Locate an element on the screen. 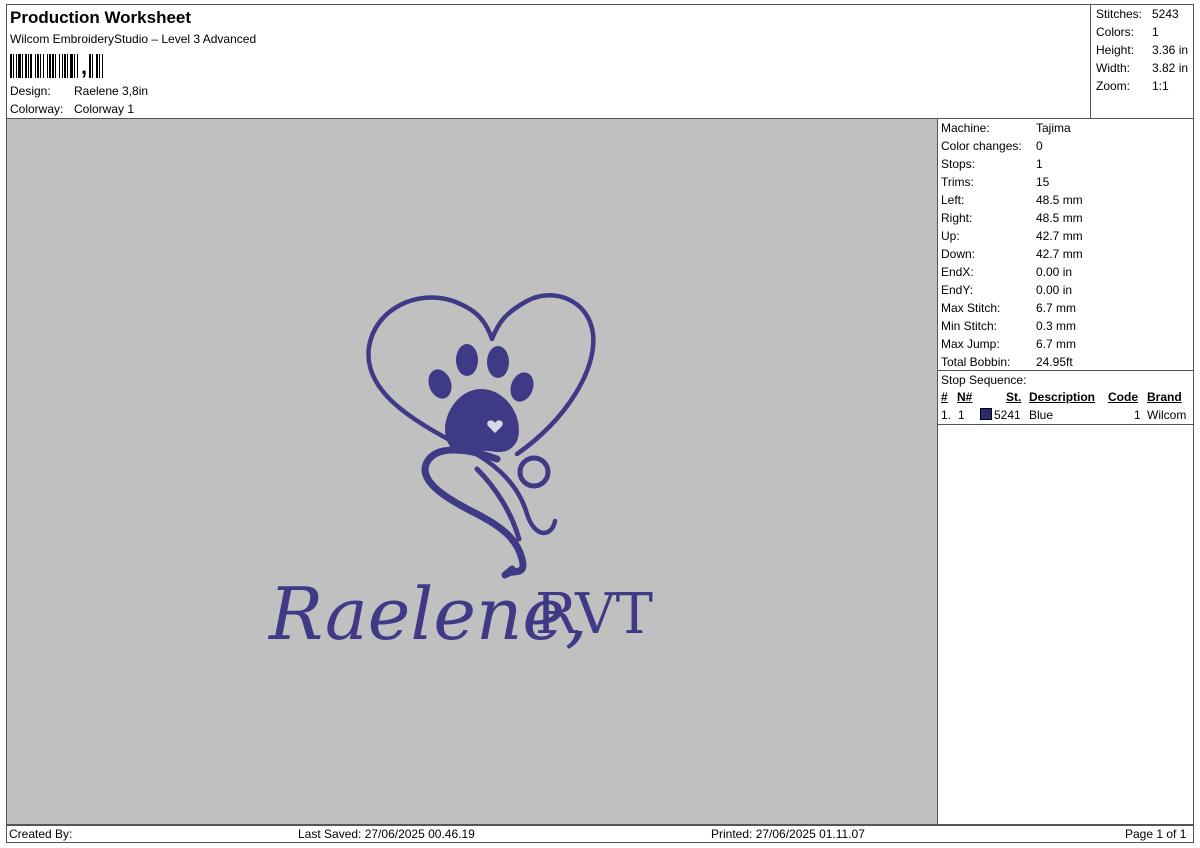 This screenshot has width=1200, height=848. stat-colors: Colors: 1 is located at coordinates (1127, 32).